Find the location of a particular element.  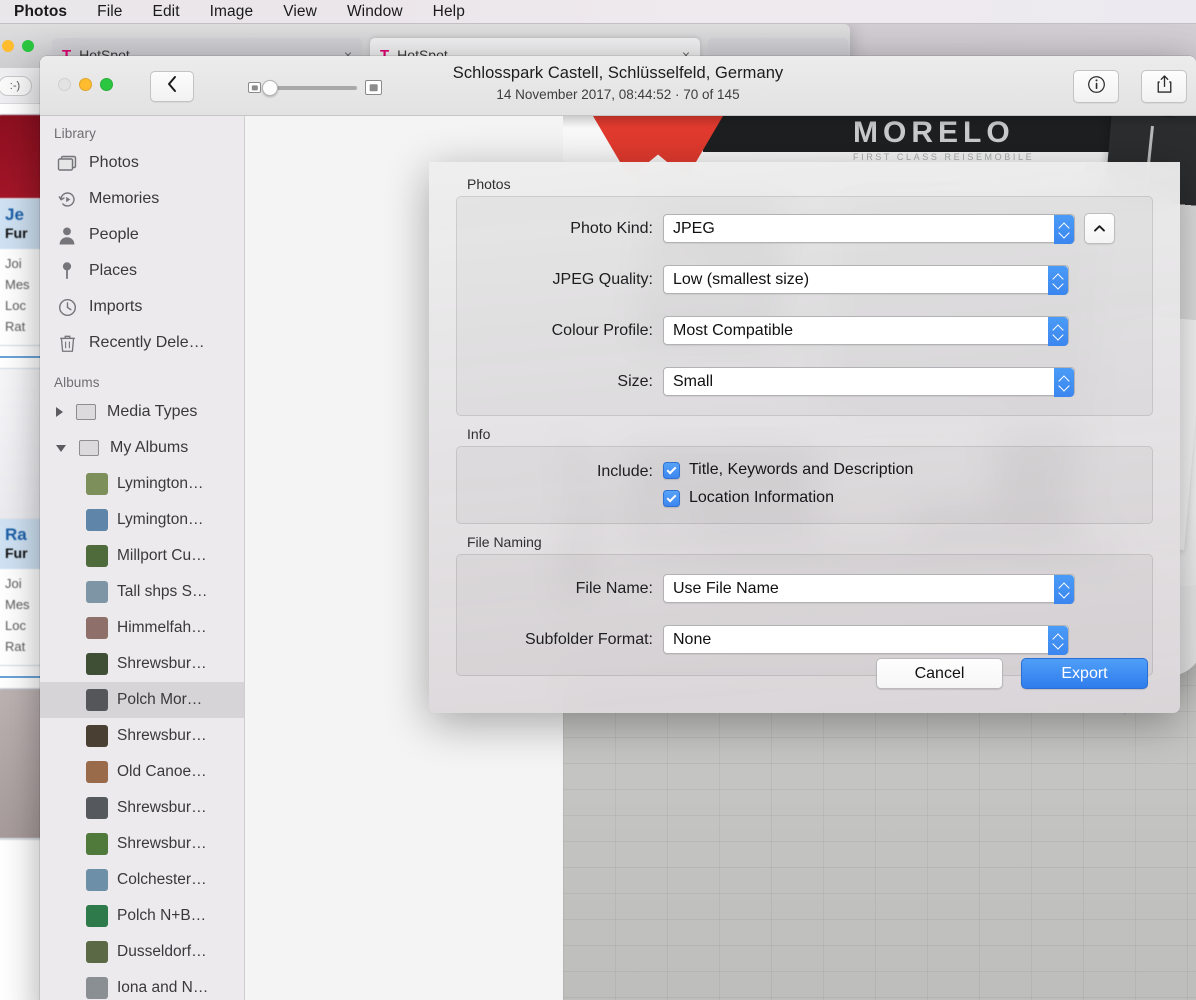

sidebar-item-places: Places is located at coordinates (142, 271).